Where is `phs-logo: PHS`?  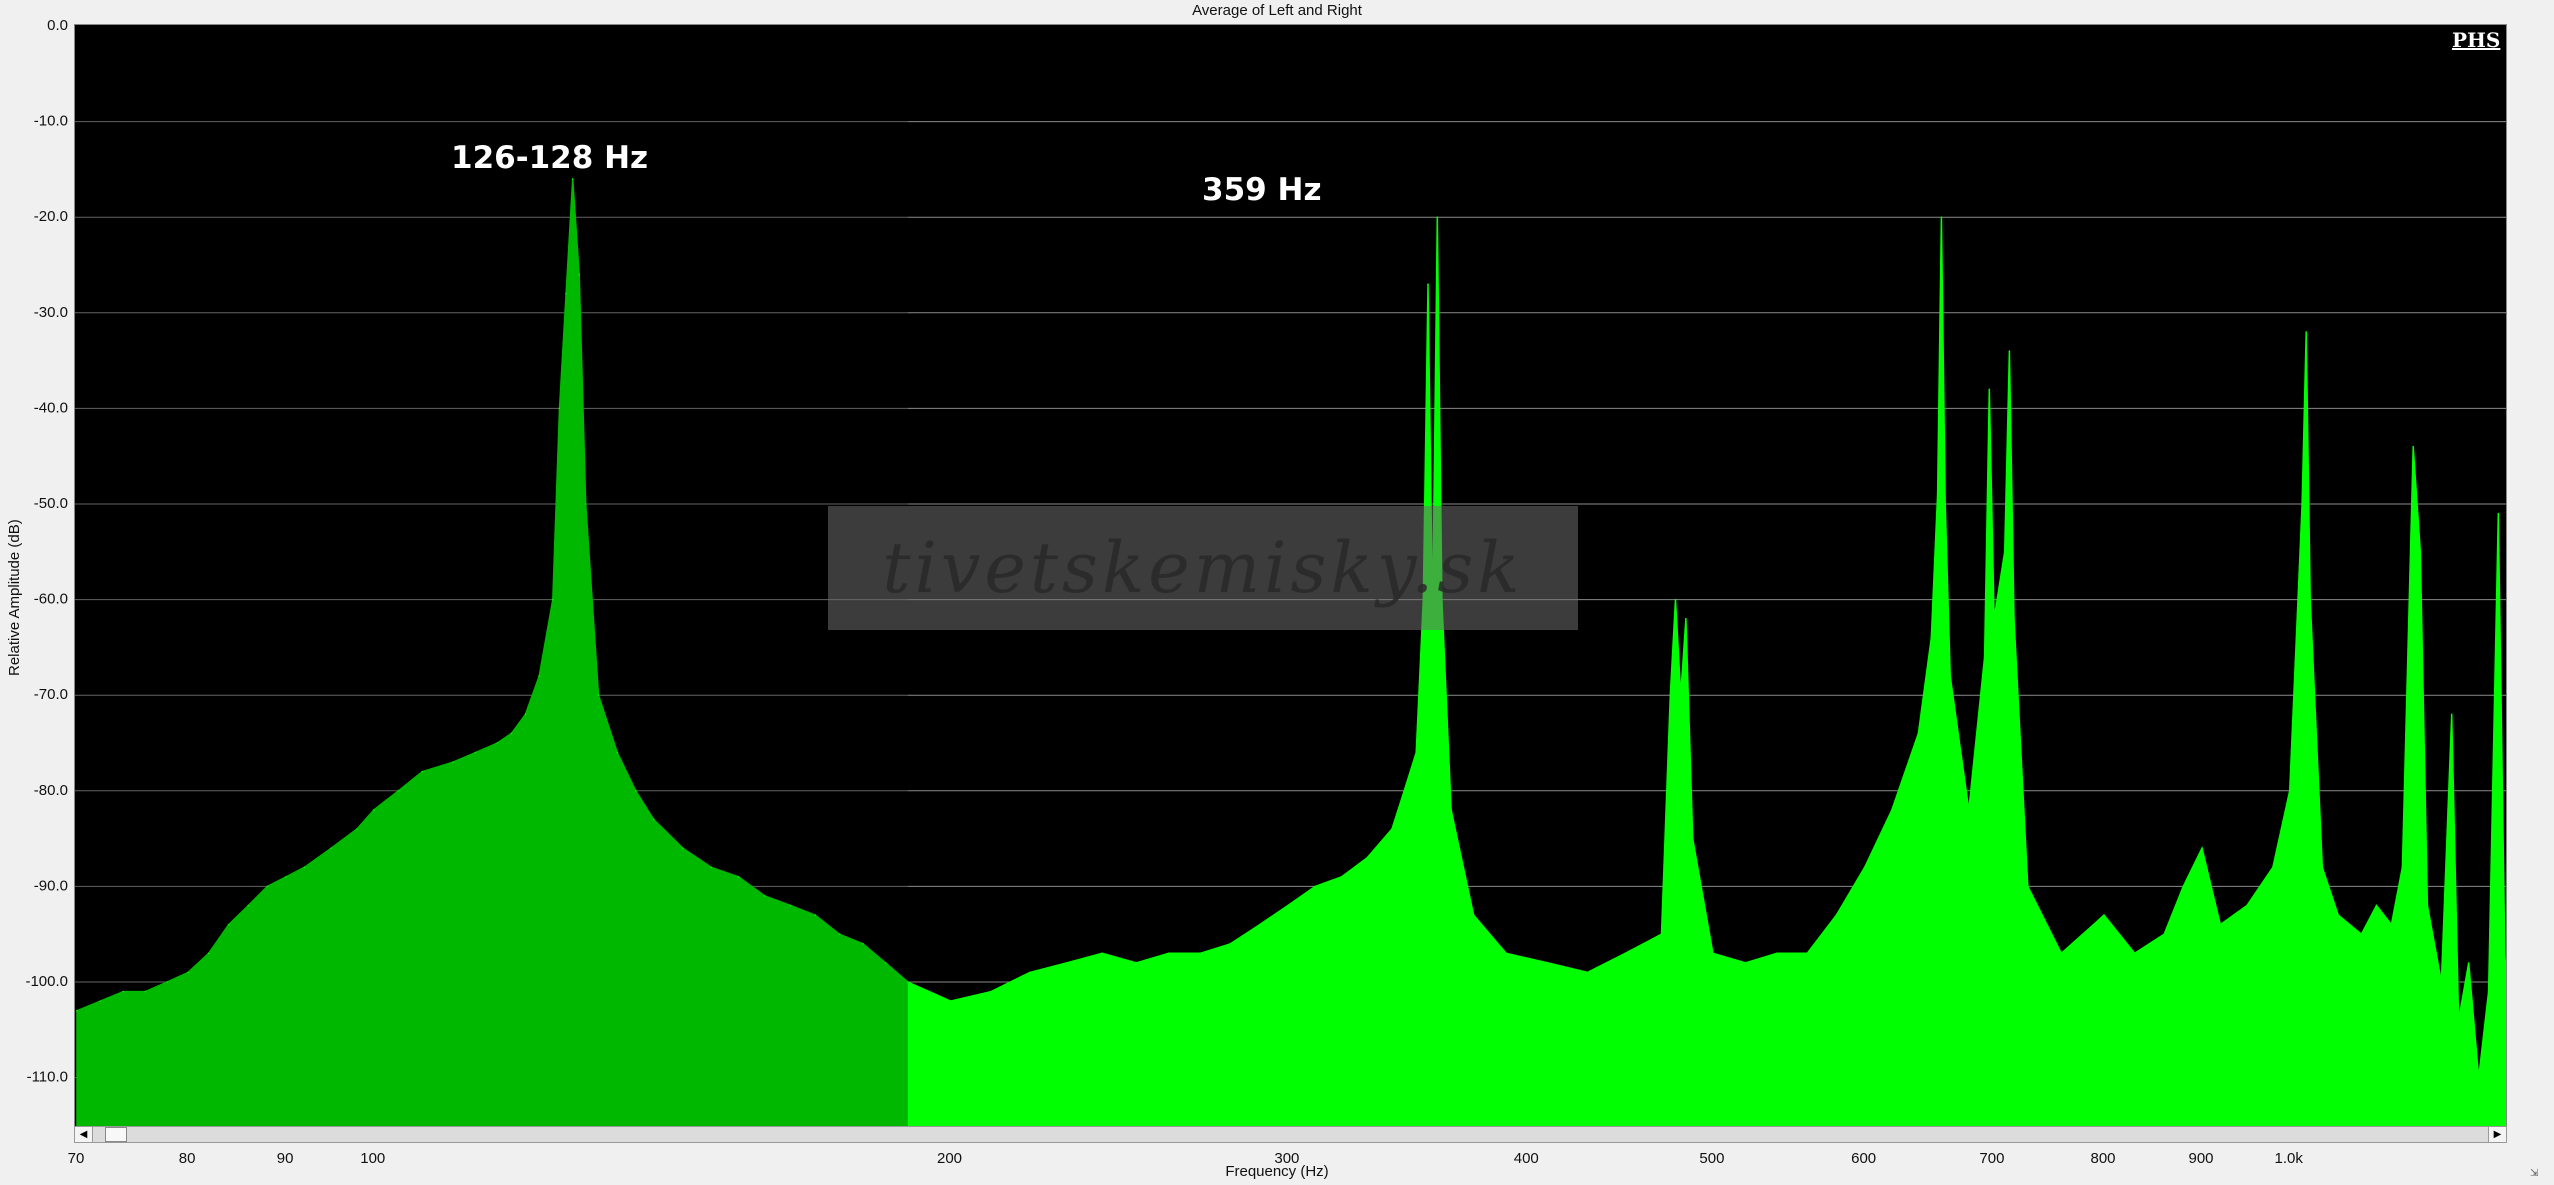
phs-logo: PHS is located at coordinates (2476, 40).